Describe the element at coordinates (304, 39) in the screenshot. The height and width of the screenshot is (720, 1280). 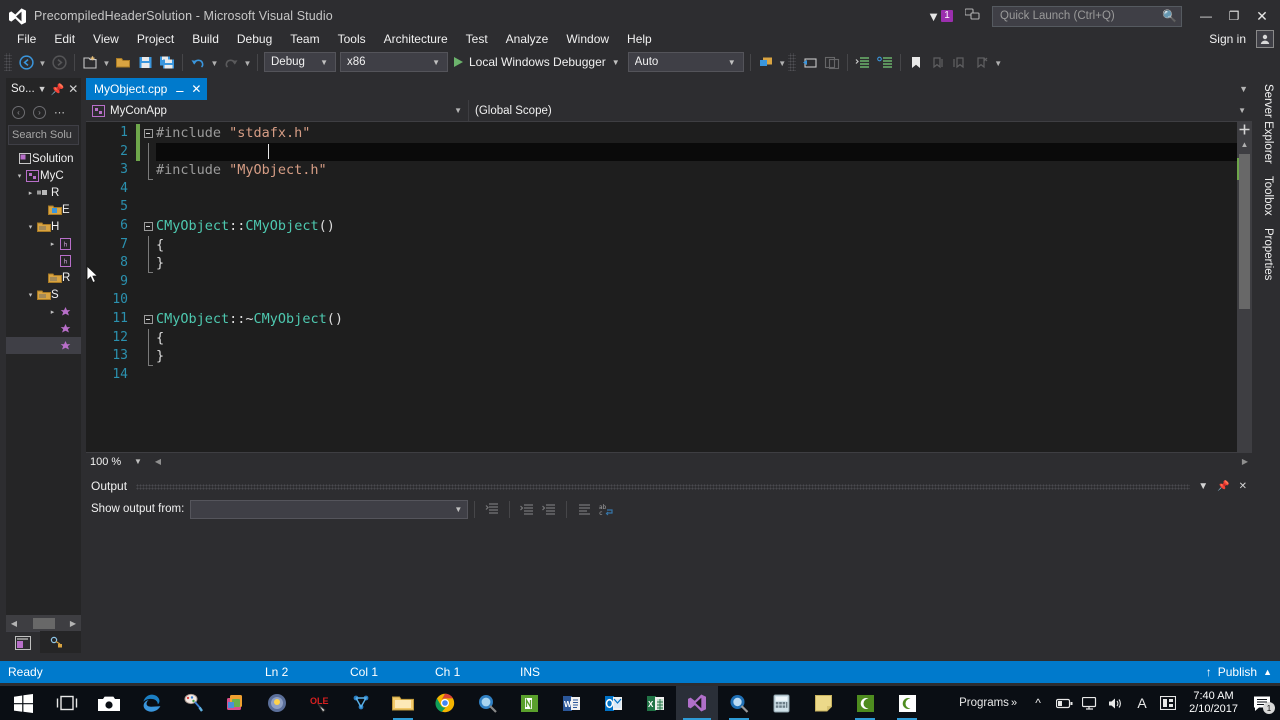
I see `menu-team: Team` at that location.